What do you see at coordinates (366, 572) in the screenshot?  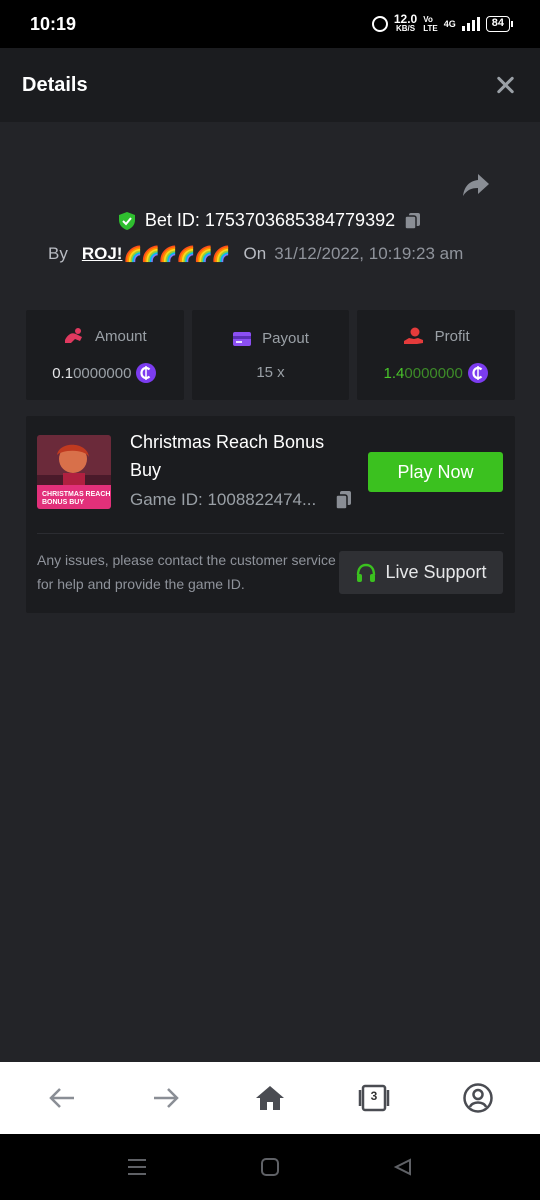 I see `headset-icon` at bounding box center [366, 572].